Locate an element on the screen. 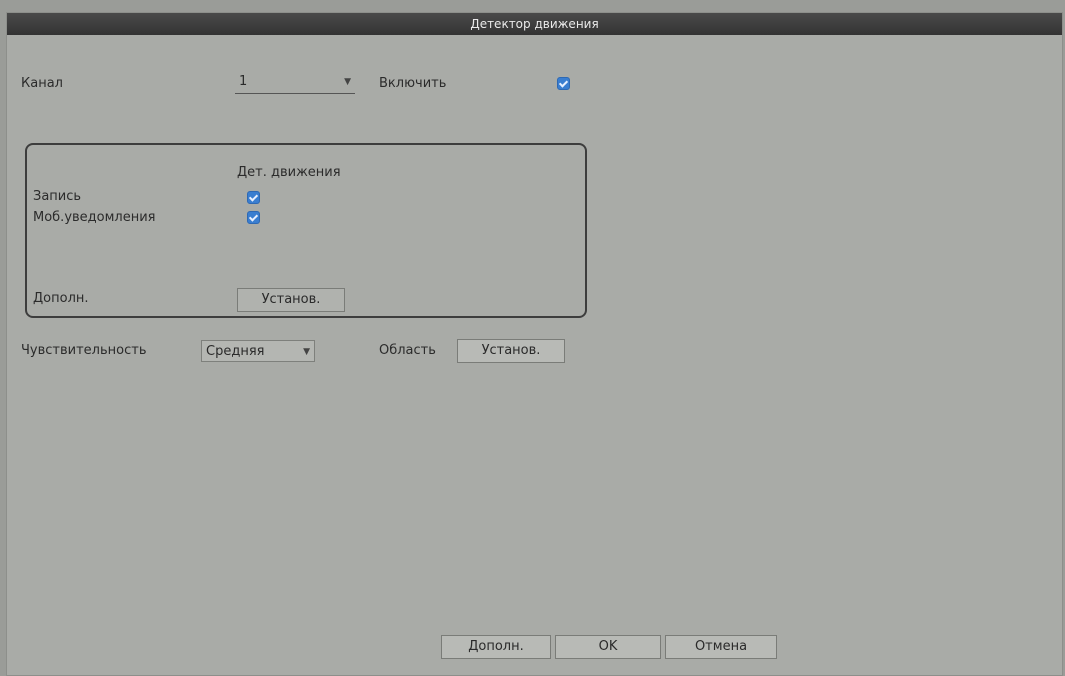 The image size is (1065, 676). group-header: Дет. движения is located at coordinates (289, 172).